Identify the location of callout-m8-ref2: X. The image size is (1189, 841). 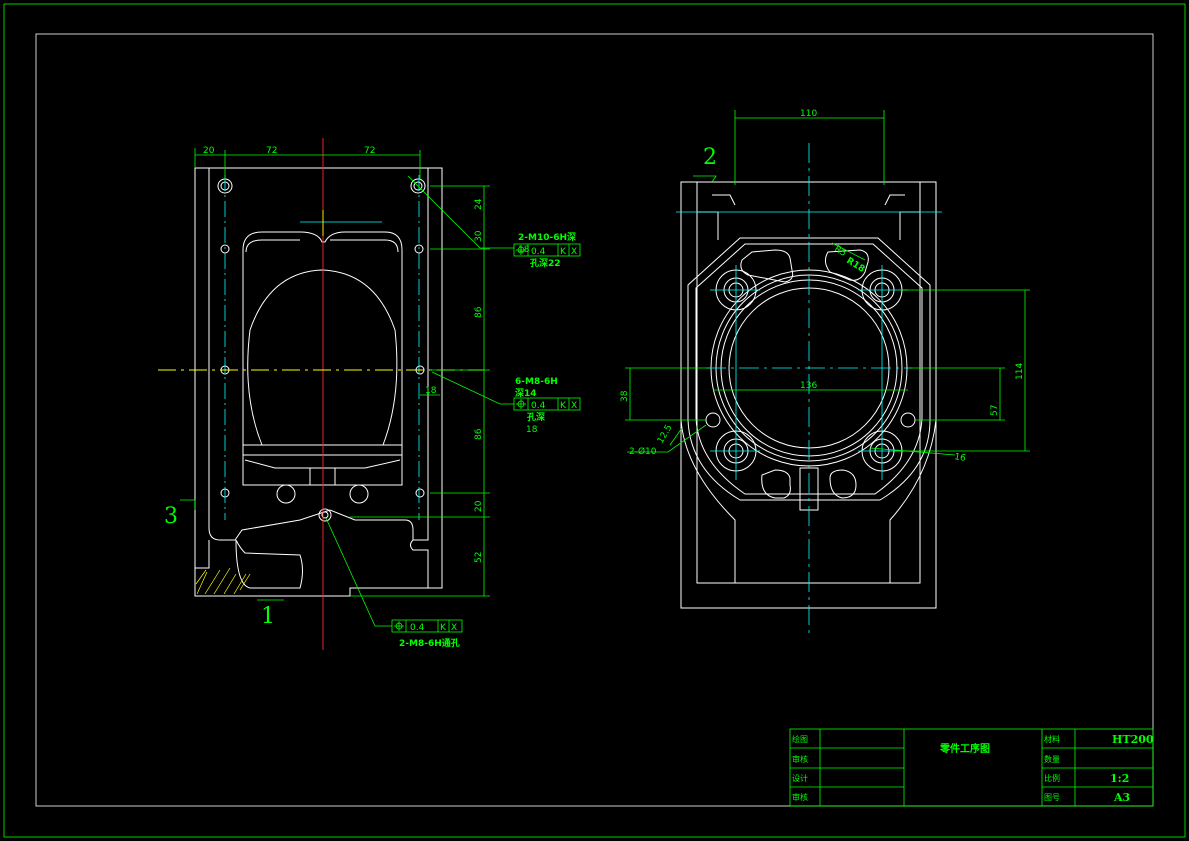
(574, 406).